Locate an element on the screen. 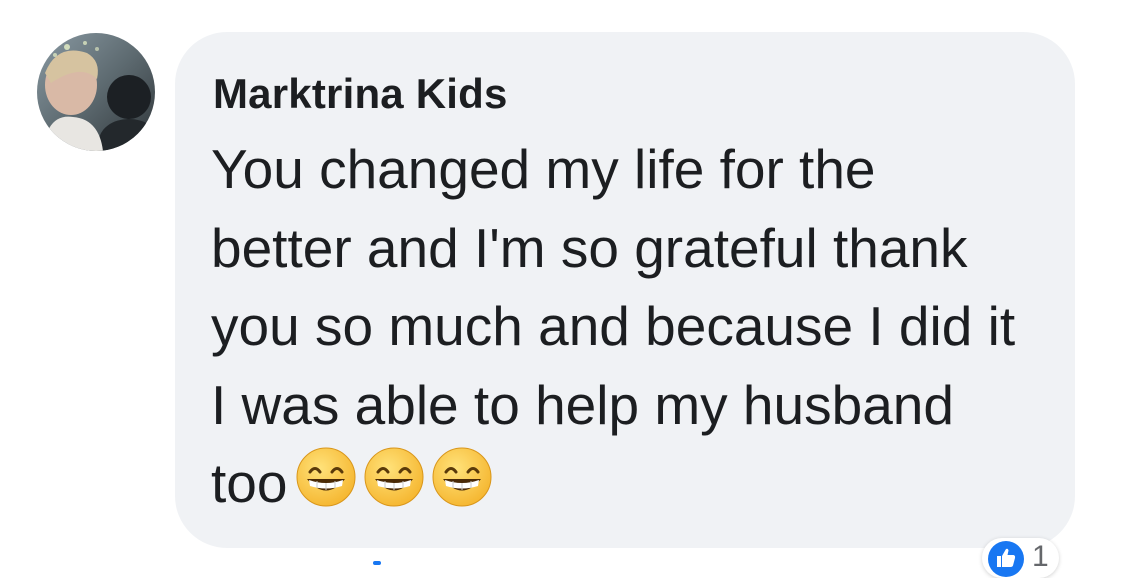  avatar is located at coordinates (96, 92).